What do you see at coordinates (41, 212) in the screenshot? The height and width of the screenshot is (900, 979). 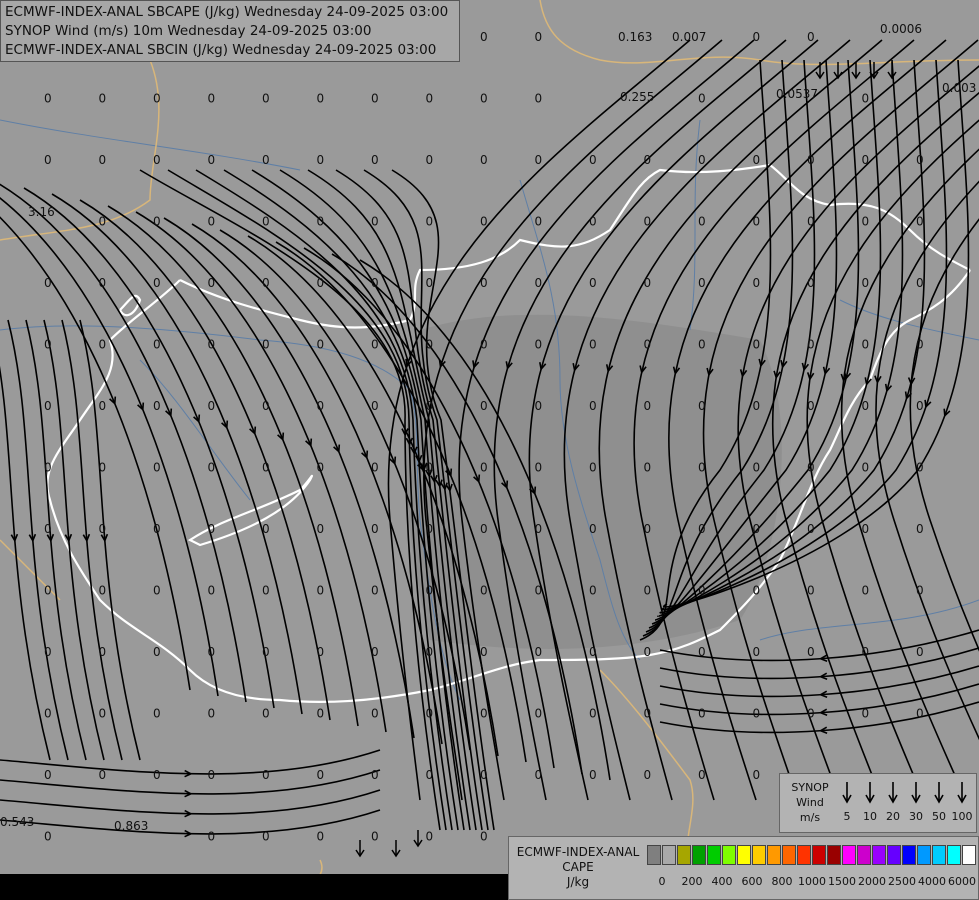 I see `cape-value-label-special: 3.16` at bounding box center [41, 212].